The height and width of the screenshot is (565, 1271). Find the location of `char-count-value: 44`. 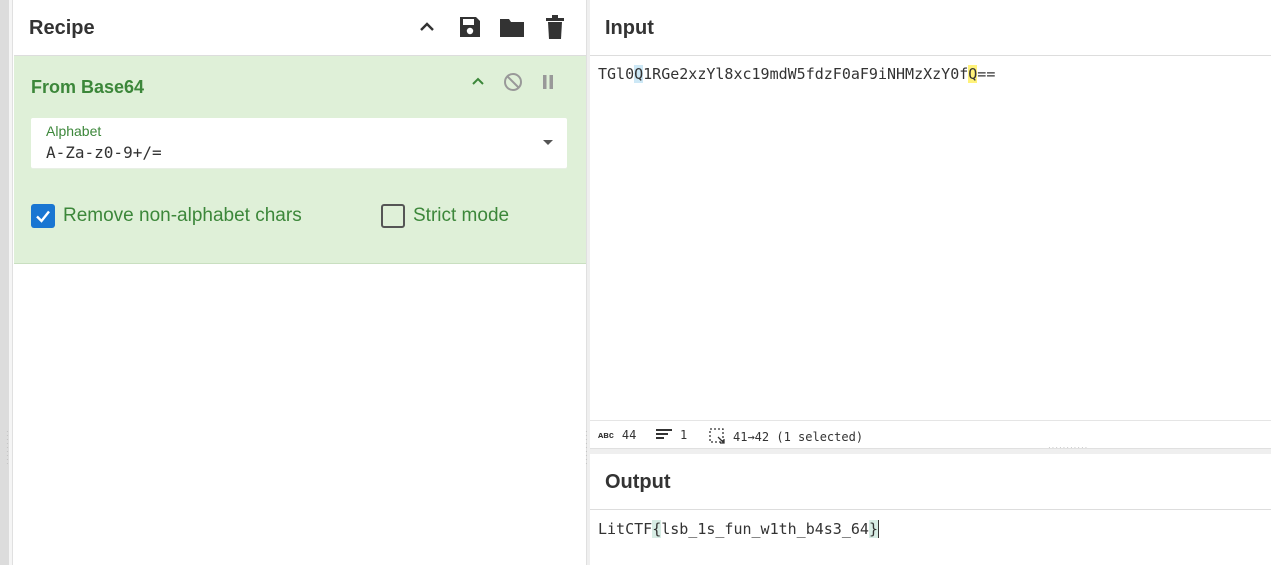

char-count-value: 44 is located at coordinates (629, 435).